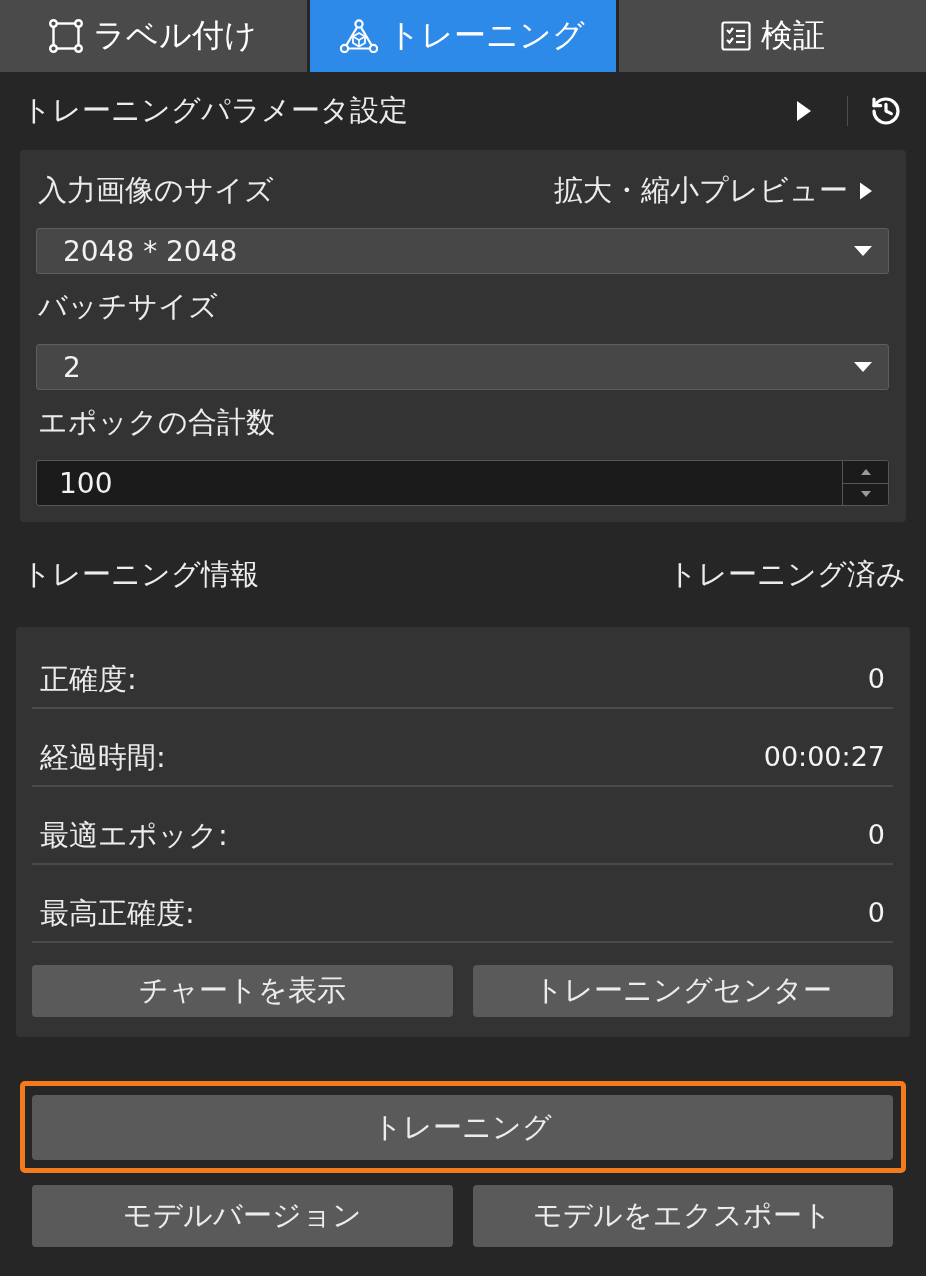  What do you see at coordinates (359, 36) in the screenshot?
I see `triangle-network-icon` at bounding box center [359, 36].